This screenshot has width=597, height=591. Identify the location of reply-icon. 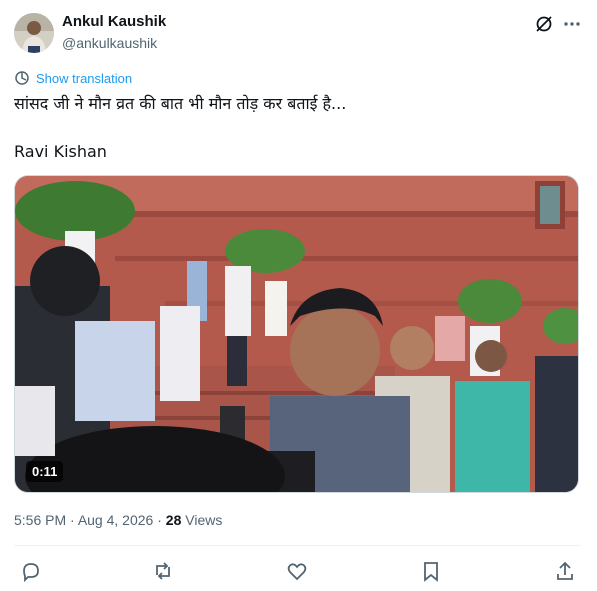
(31, 571).